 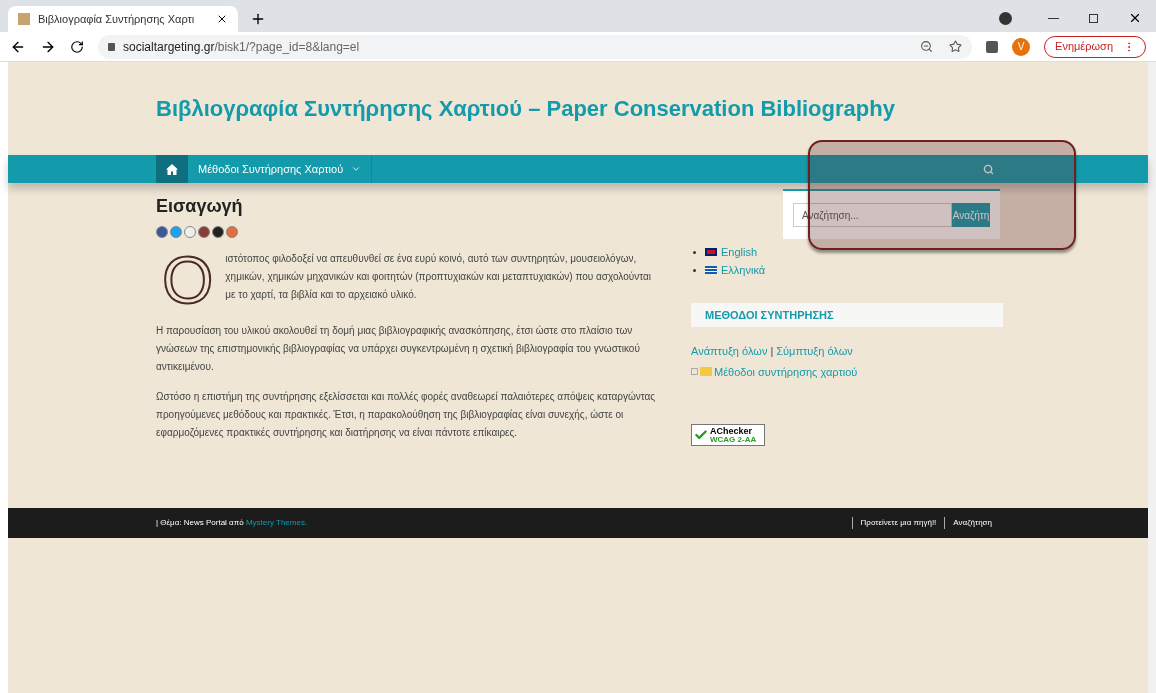 What do you see at coordinates (356, 169) in the screenshot?
I see `chevron-down-icon` at bounding box center [356, 169].